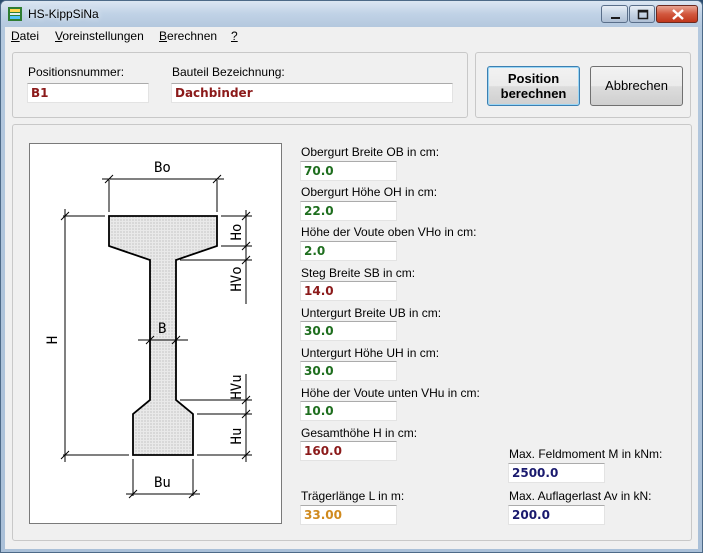  I want to click on maximize-icon, so click(643, 14).